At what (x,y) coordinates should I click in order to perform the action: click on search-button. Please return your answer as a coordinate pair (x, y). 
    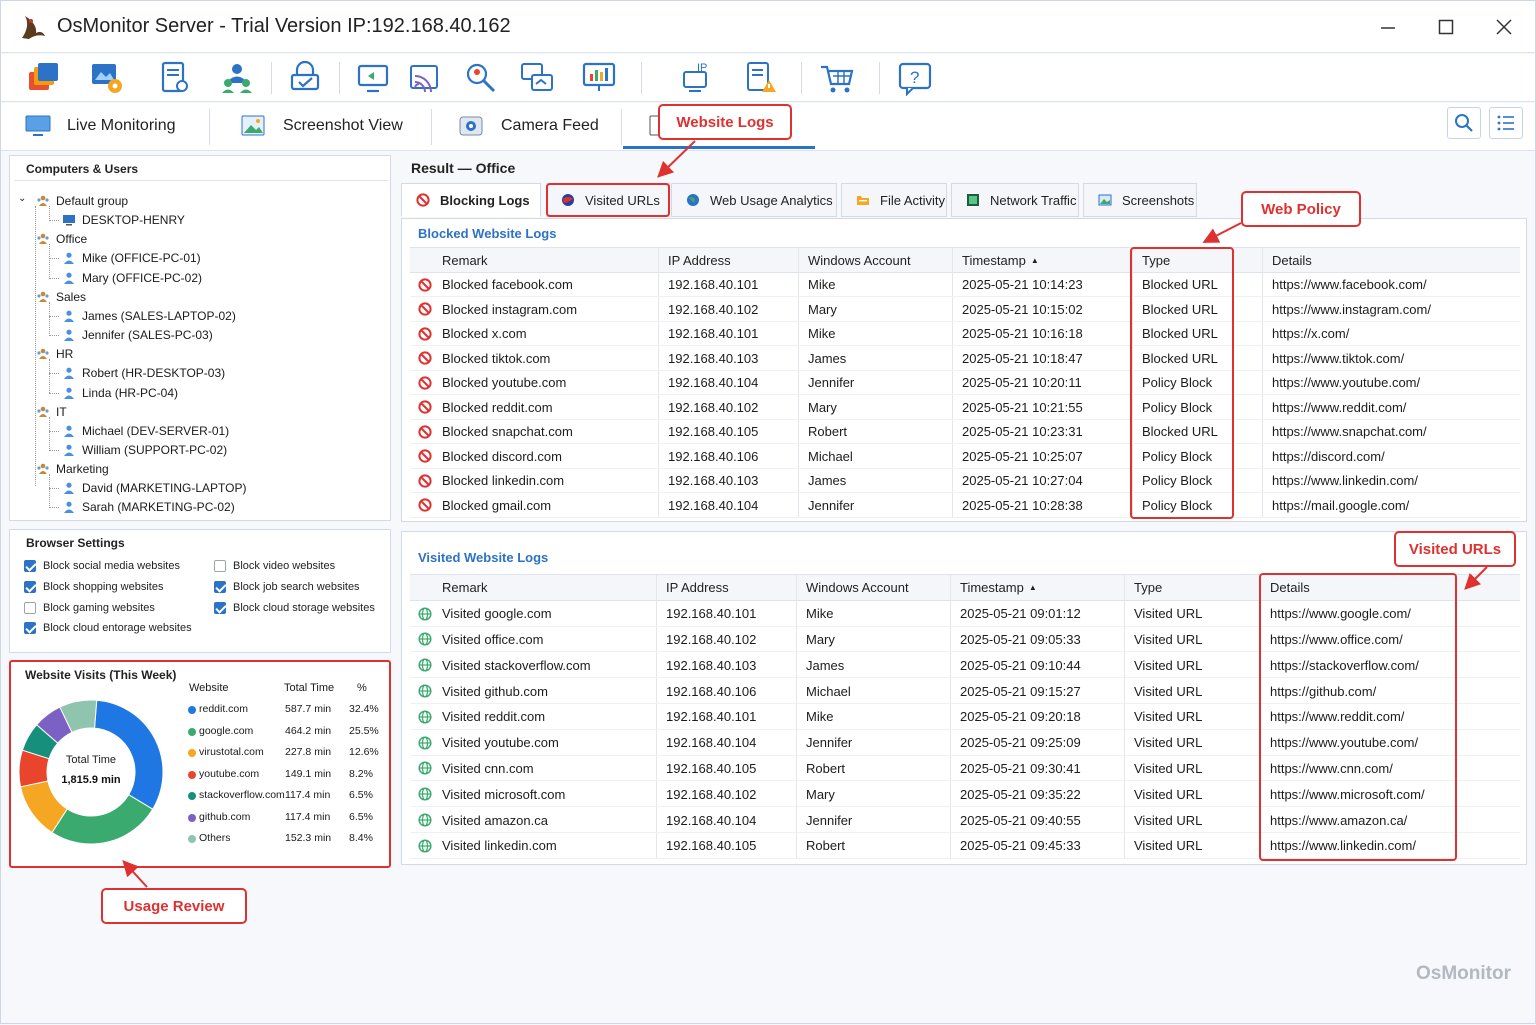
    Looking at the image, I should click on (1464, 123).